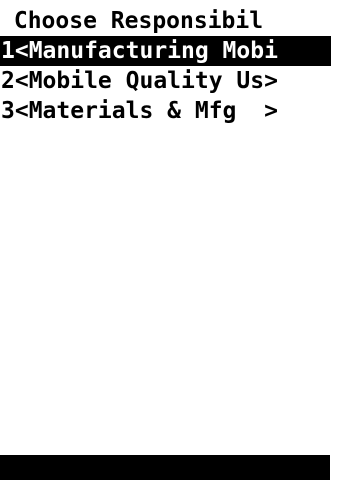 This screenshot has height=480, width=341. Describe the element at coordinates (165, 51) in the screenshot. I see `menu-item-manufacturing-mobile: 1<Manufacturing Mobi` at that location.